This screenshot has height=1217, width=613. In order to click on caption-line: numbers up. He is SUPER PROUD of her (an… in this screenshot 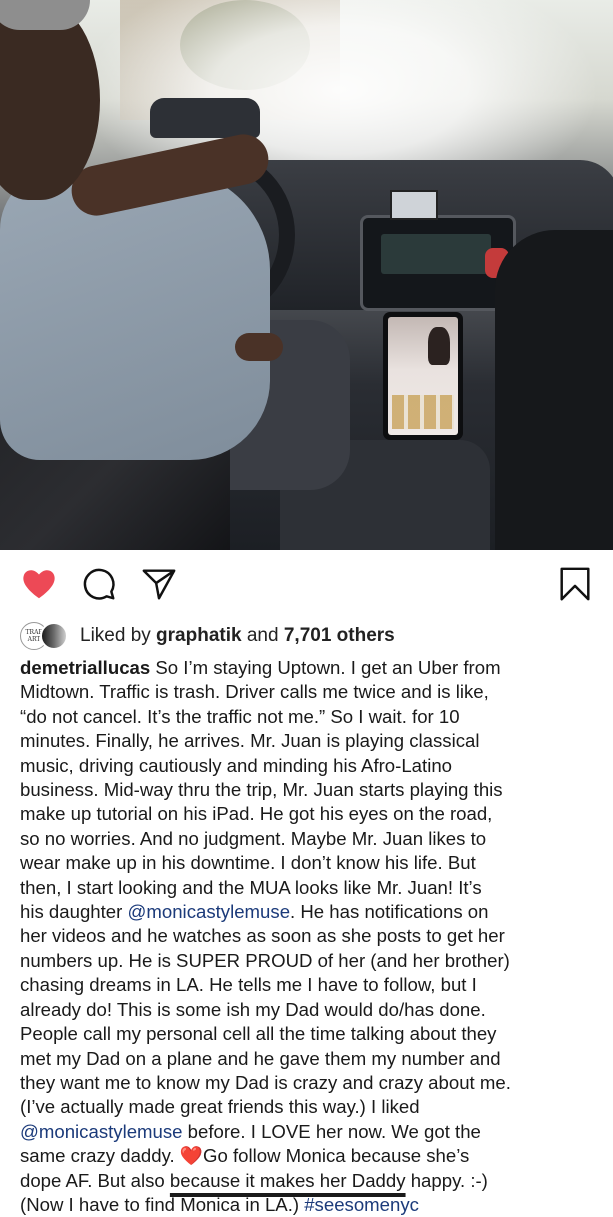, I will do `click(265, 960)`.